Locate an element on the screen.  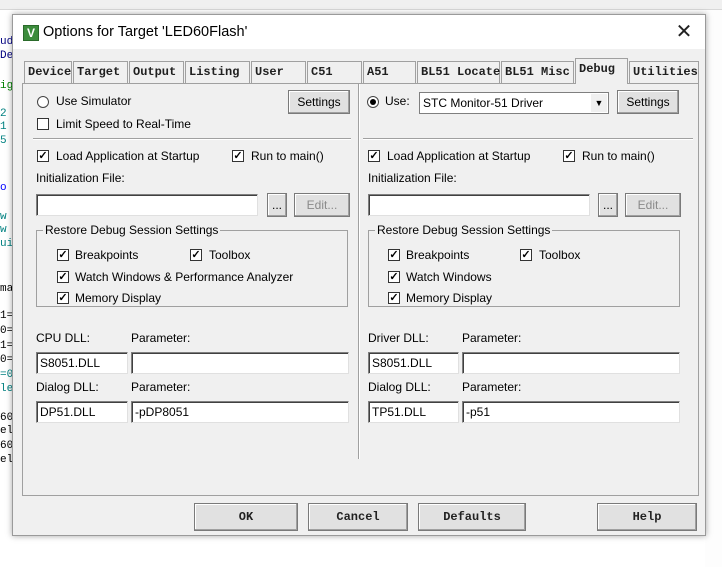
driver-dll-label: Driver DLL: is located at coordinates (398, 338).